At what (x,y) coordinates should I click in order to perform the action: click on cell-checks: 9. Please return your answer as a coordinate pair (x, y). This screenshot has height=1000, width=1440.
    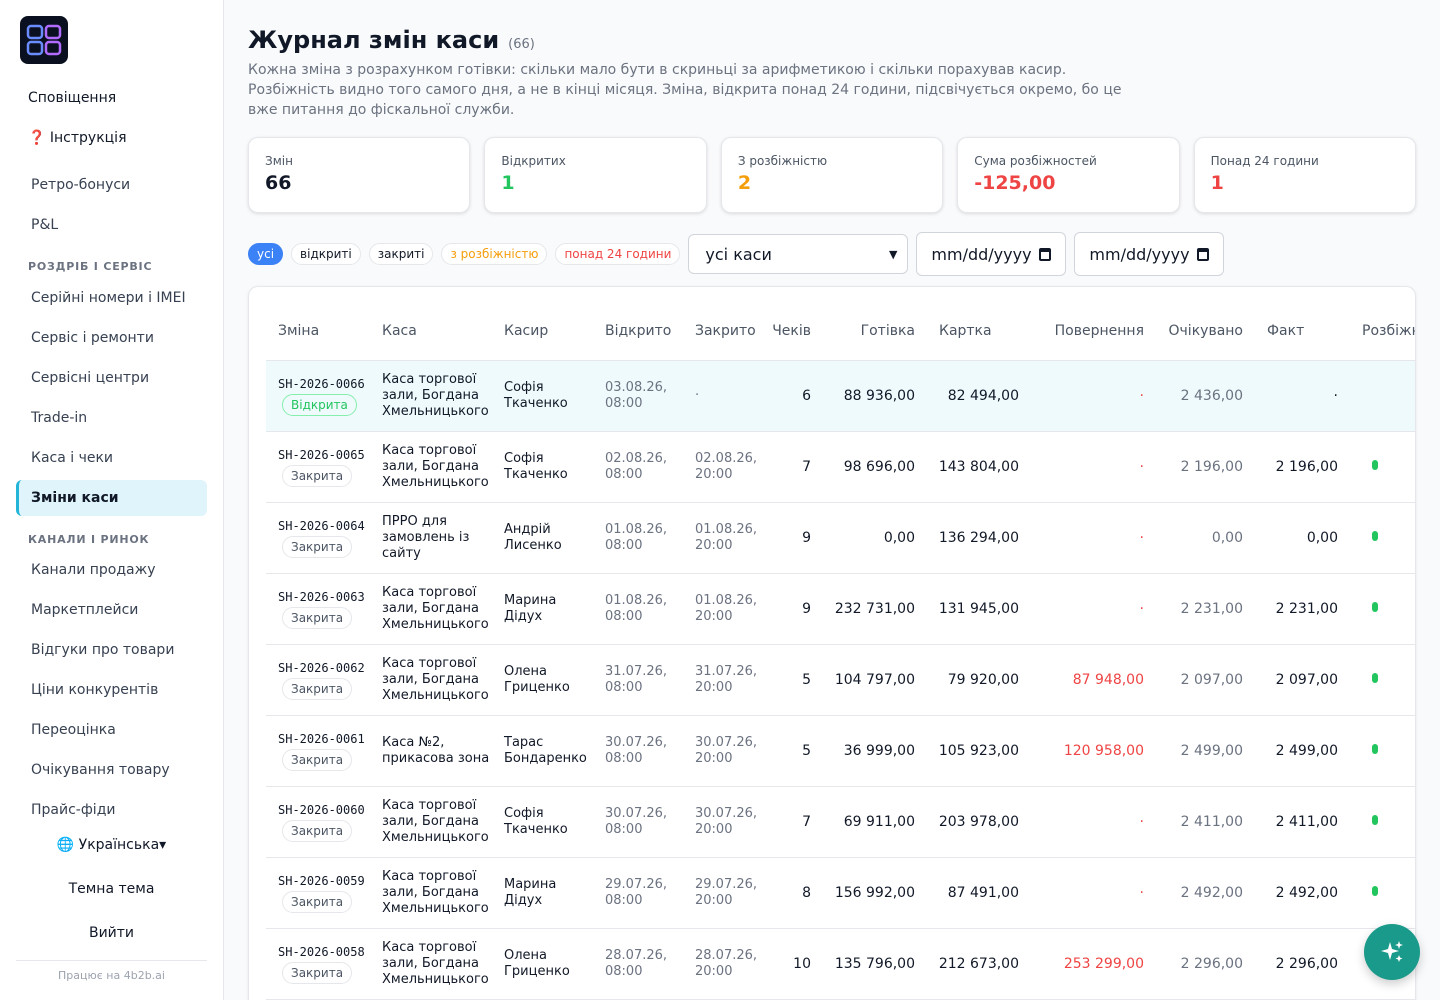
    Looking at the image, I should click on (795, 609).